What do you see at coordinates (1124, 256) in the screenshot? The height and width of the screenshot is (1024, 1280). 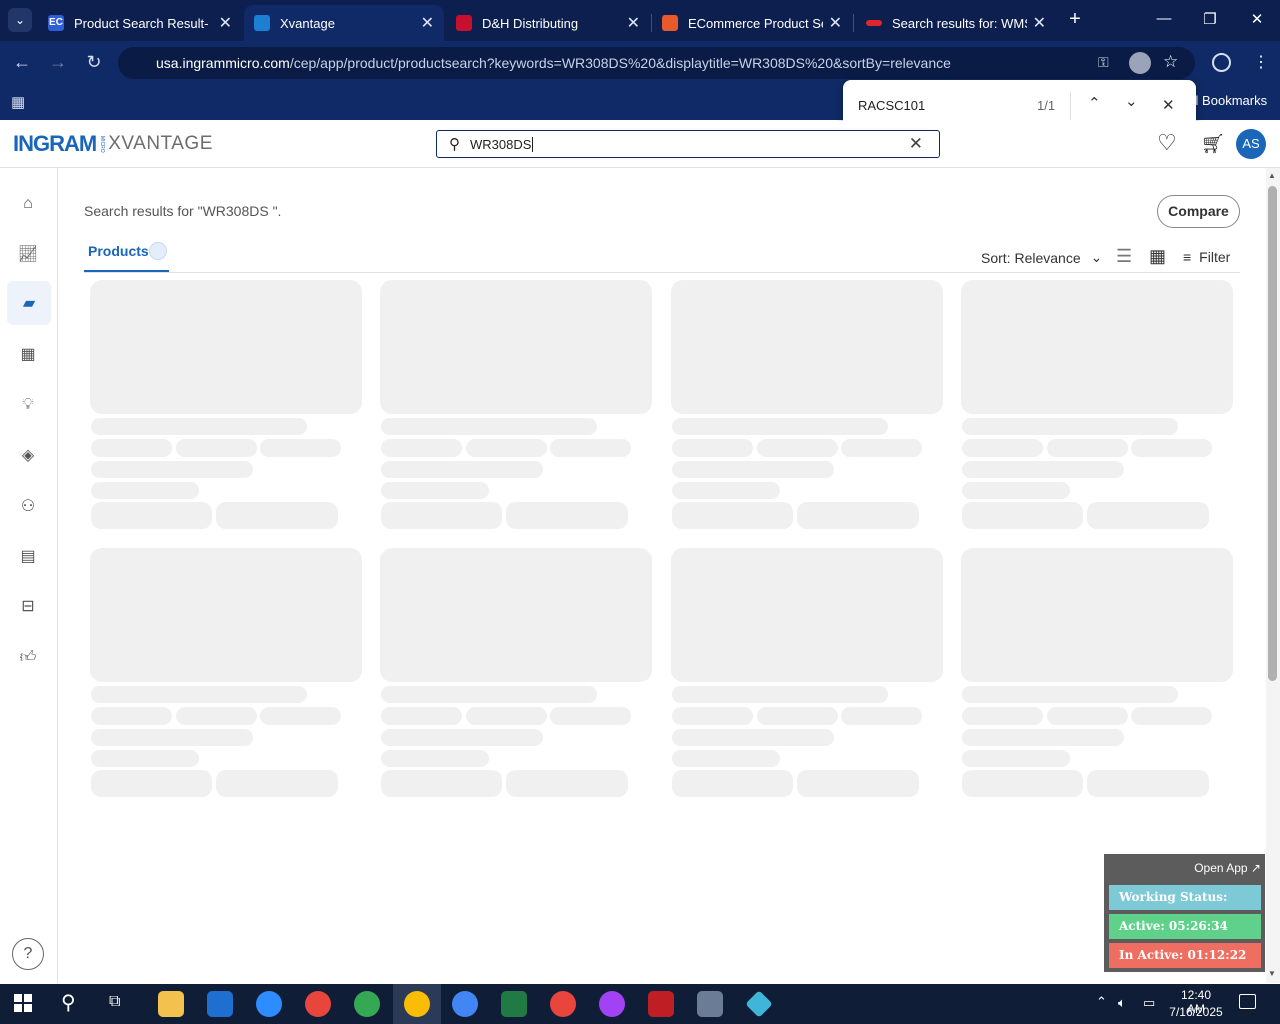 I see `list-view-icon: ☰` at bounding box center [1124, 256].